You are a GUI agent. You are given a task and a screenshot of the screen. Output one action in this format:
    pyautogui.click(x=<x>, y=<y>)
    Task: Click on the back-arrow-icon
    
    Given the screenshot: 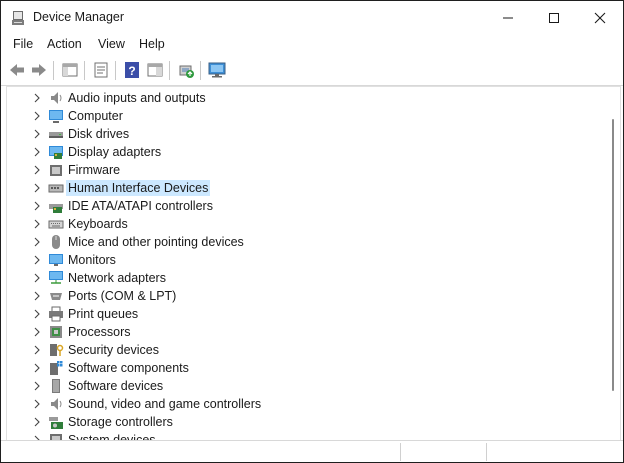 What is the action you would take?
    pyautogui.click(x=17, y=70)
    